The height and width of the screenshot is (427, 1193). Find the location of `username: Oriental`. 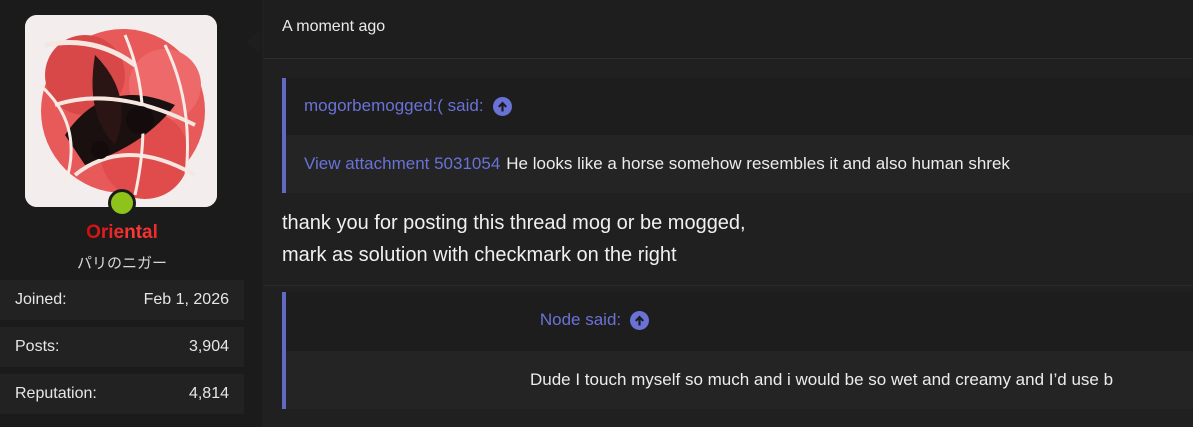

username: Oriental is located at coordinates (122, 233).